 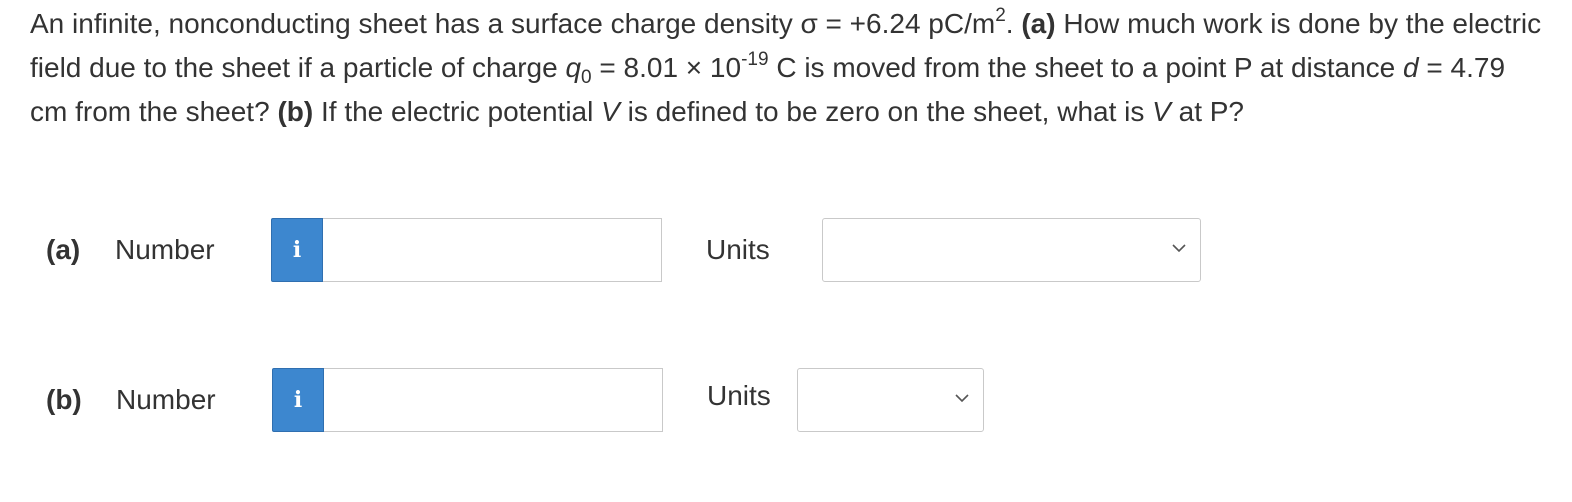 I want to click on answer-a-number-input, so click(x=492, y=250).